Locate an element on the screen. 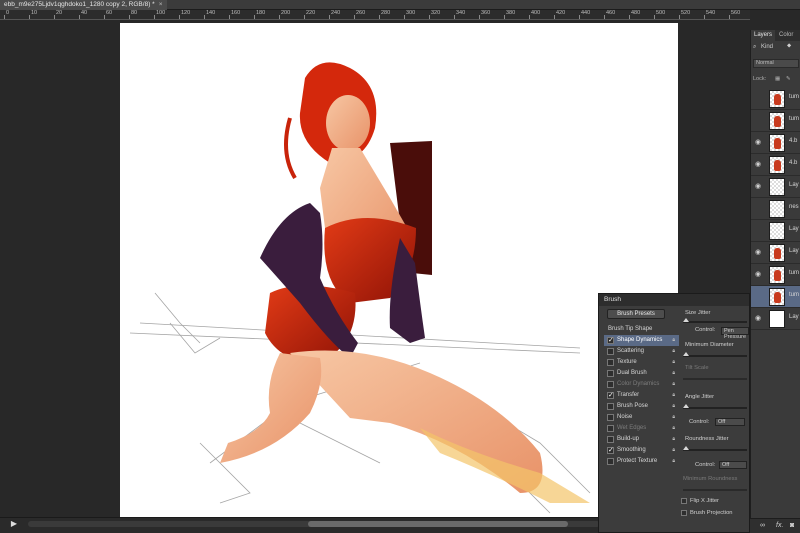 The image size is (800, 533). horizontal-scrollbar is located at coordinates (314, 524).